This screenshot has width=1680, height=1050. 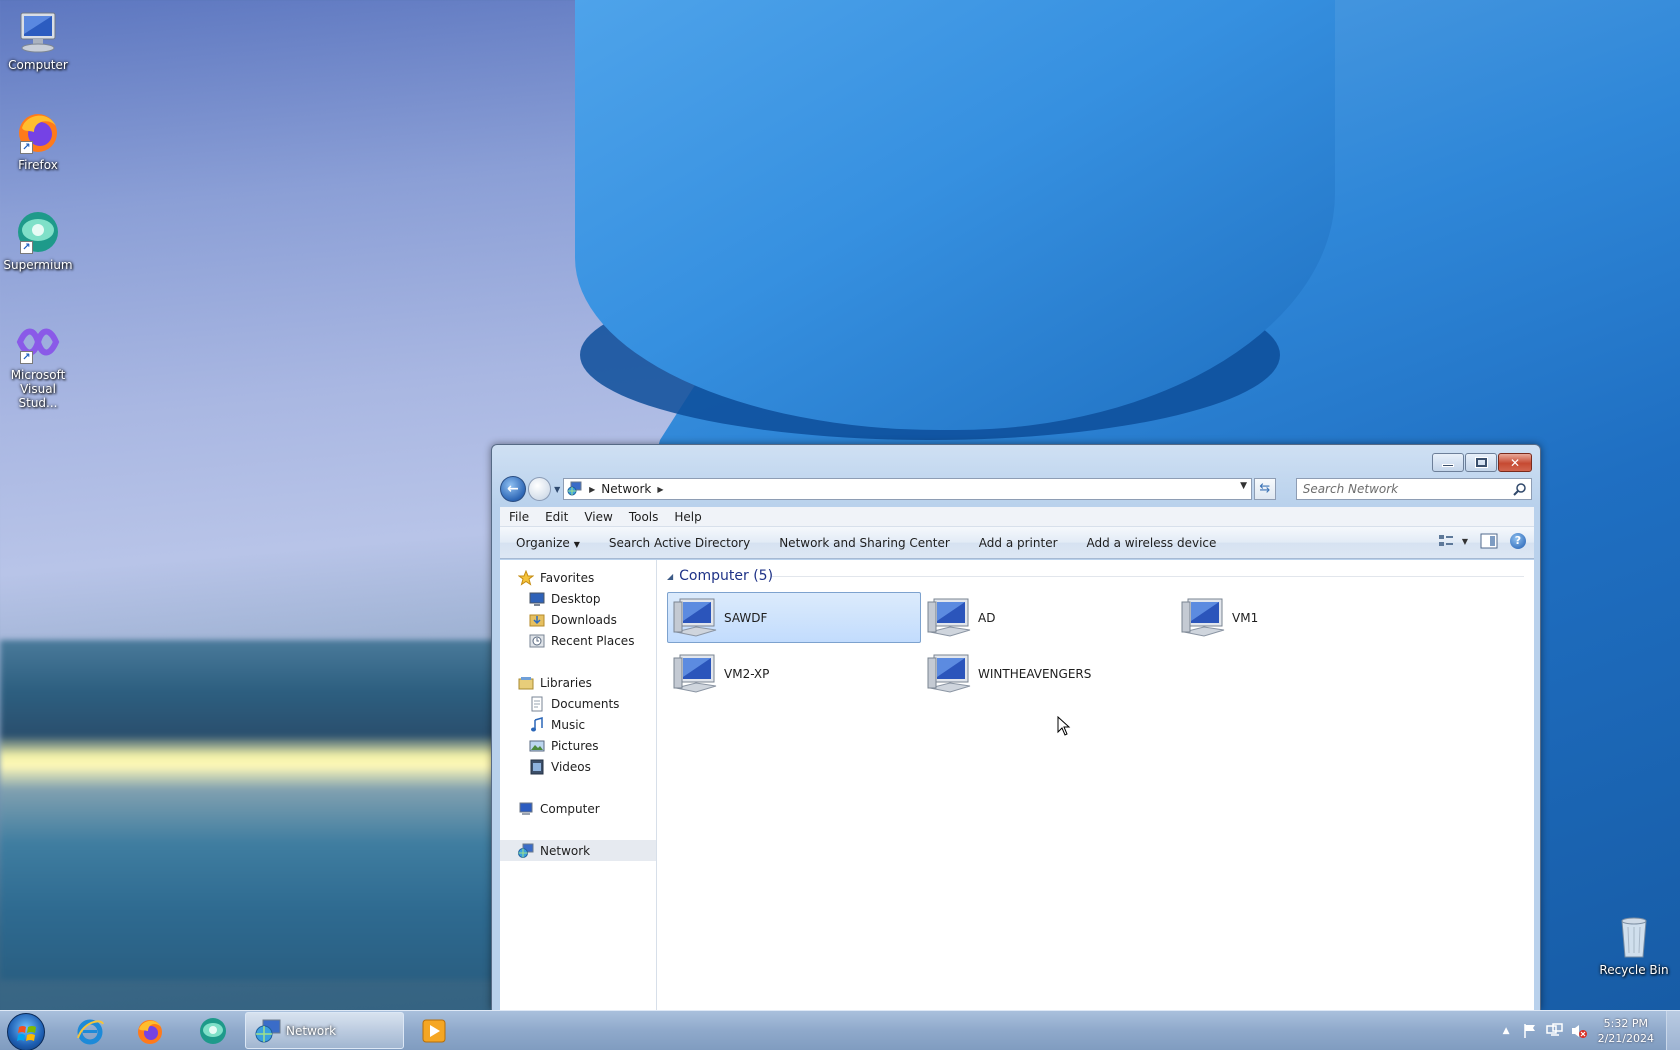 I want to click on volume-muted-icon, so click(x=1579, y=1031).